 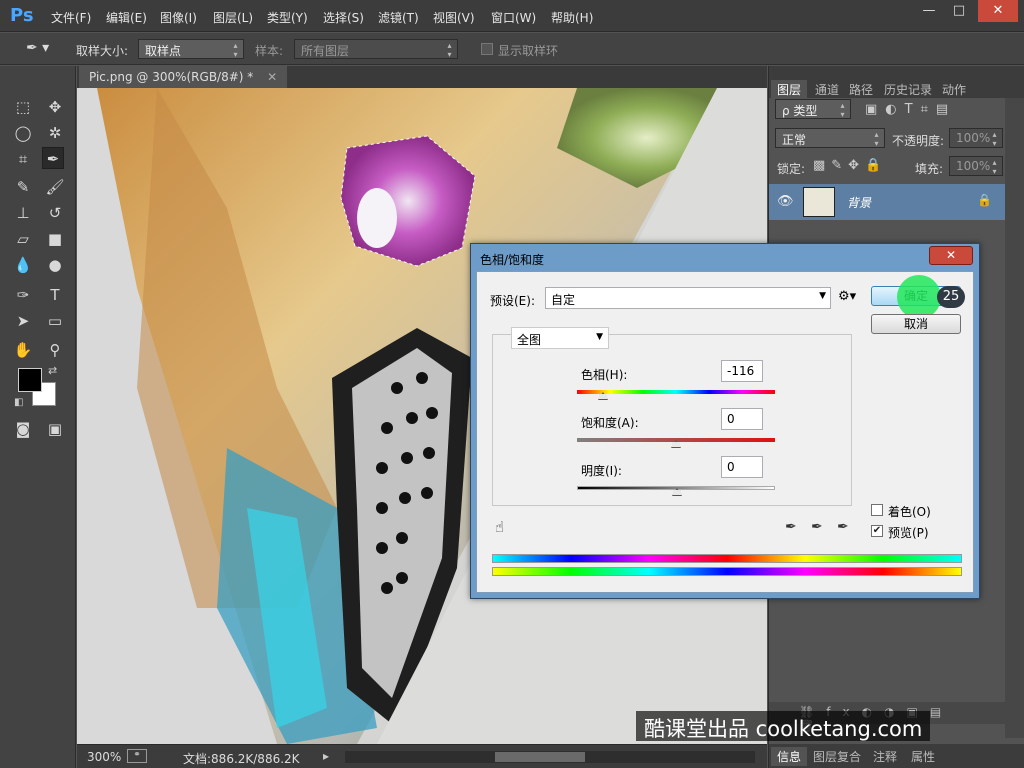 I want to click on saturation-slider, so click(x=676, y=443).